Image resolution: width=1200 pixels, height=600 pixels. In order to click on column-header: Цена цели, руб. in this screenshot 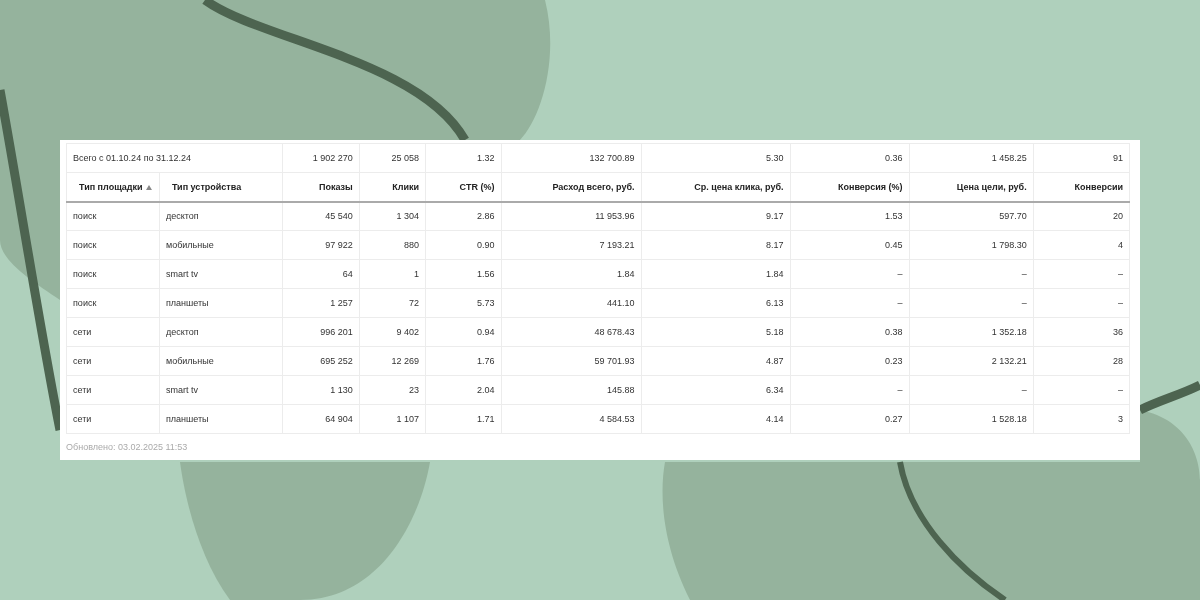, I will do `click(971, 187)`.